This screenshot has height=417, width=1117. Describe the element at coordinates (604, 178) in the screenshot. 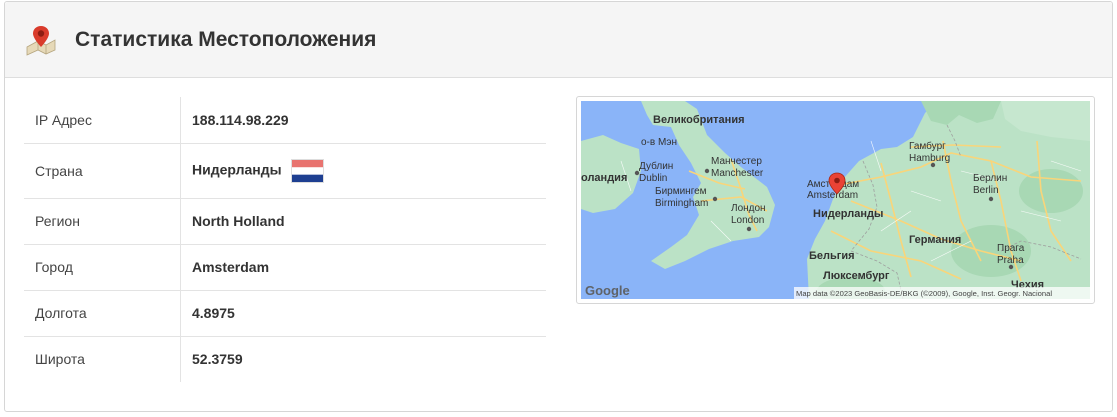

I see `map-label-ireland: оландия` at that location.